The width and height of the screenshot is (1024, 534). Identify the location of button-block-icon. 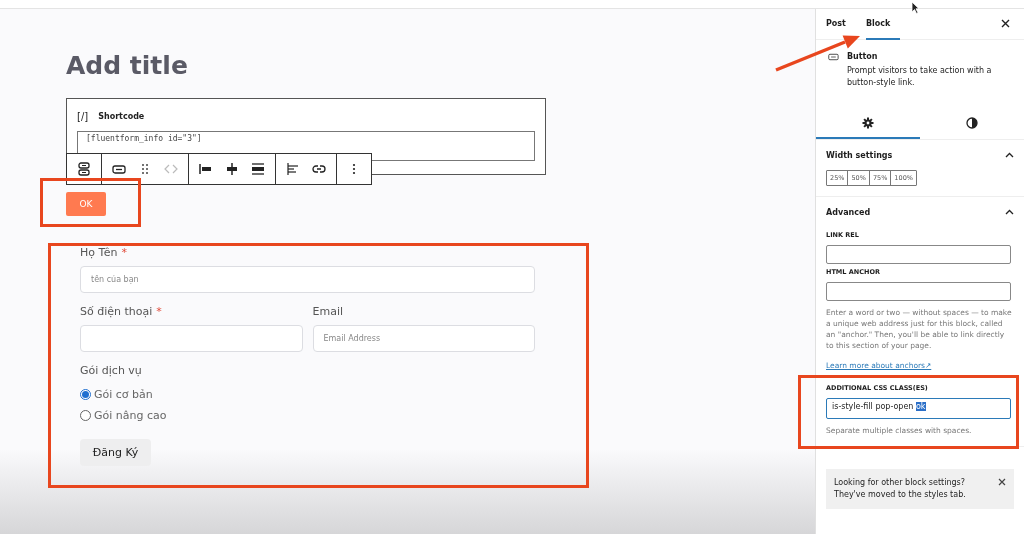
(833, 57).